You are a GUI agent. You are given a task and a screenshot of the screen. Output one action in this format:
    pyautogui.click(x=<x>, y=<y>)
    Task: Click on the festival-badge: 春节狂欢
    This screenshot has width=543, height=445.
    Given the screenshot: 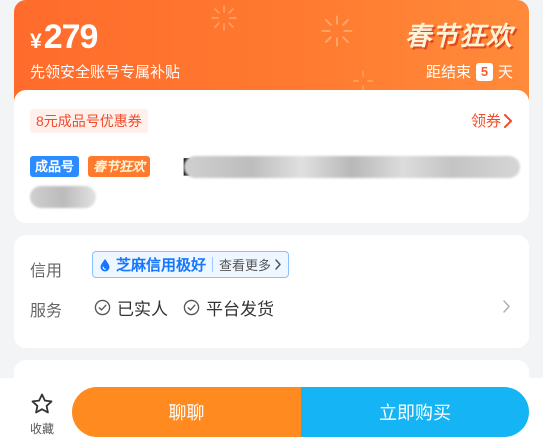 What is the action you would take?
    pyautogui.click(x=119, y=166)
    